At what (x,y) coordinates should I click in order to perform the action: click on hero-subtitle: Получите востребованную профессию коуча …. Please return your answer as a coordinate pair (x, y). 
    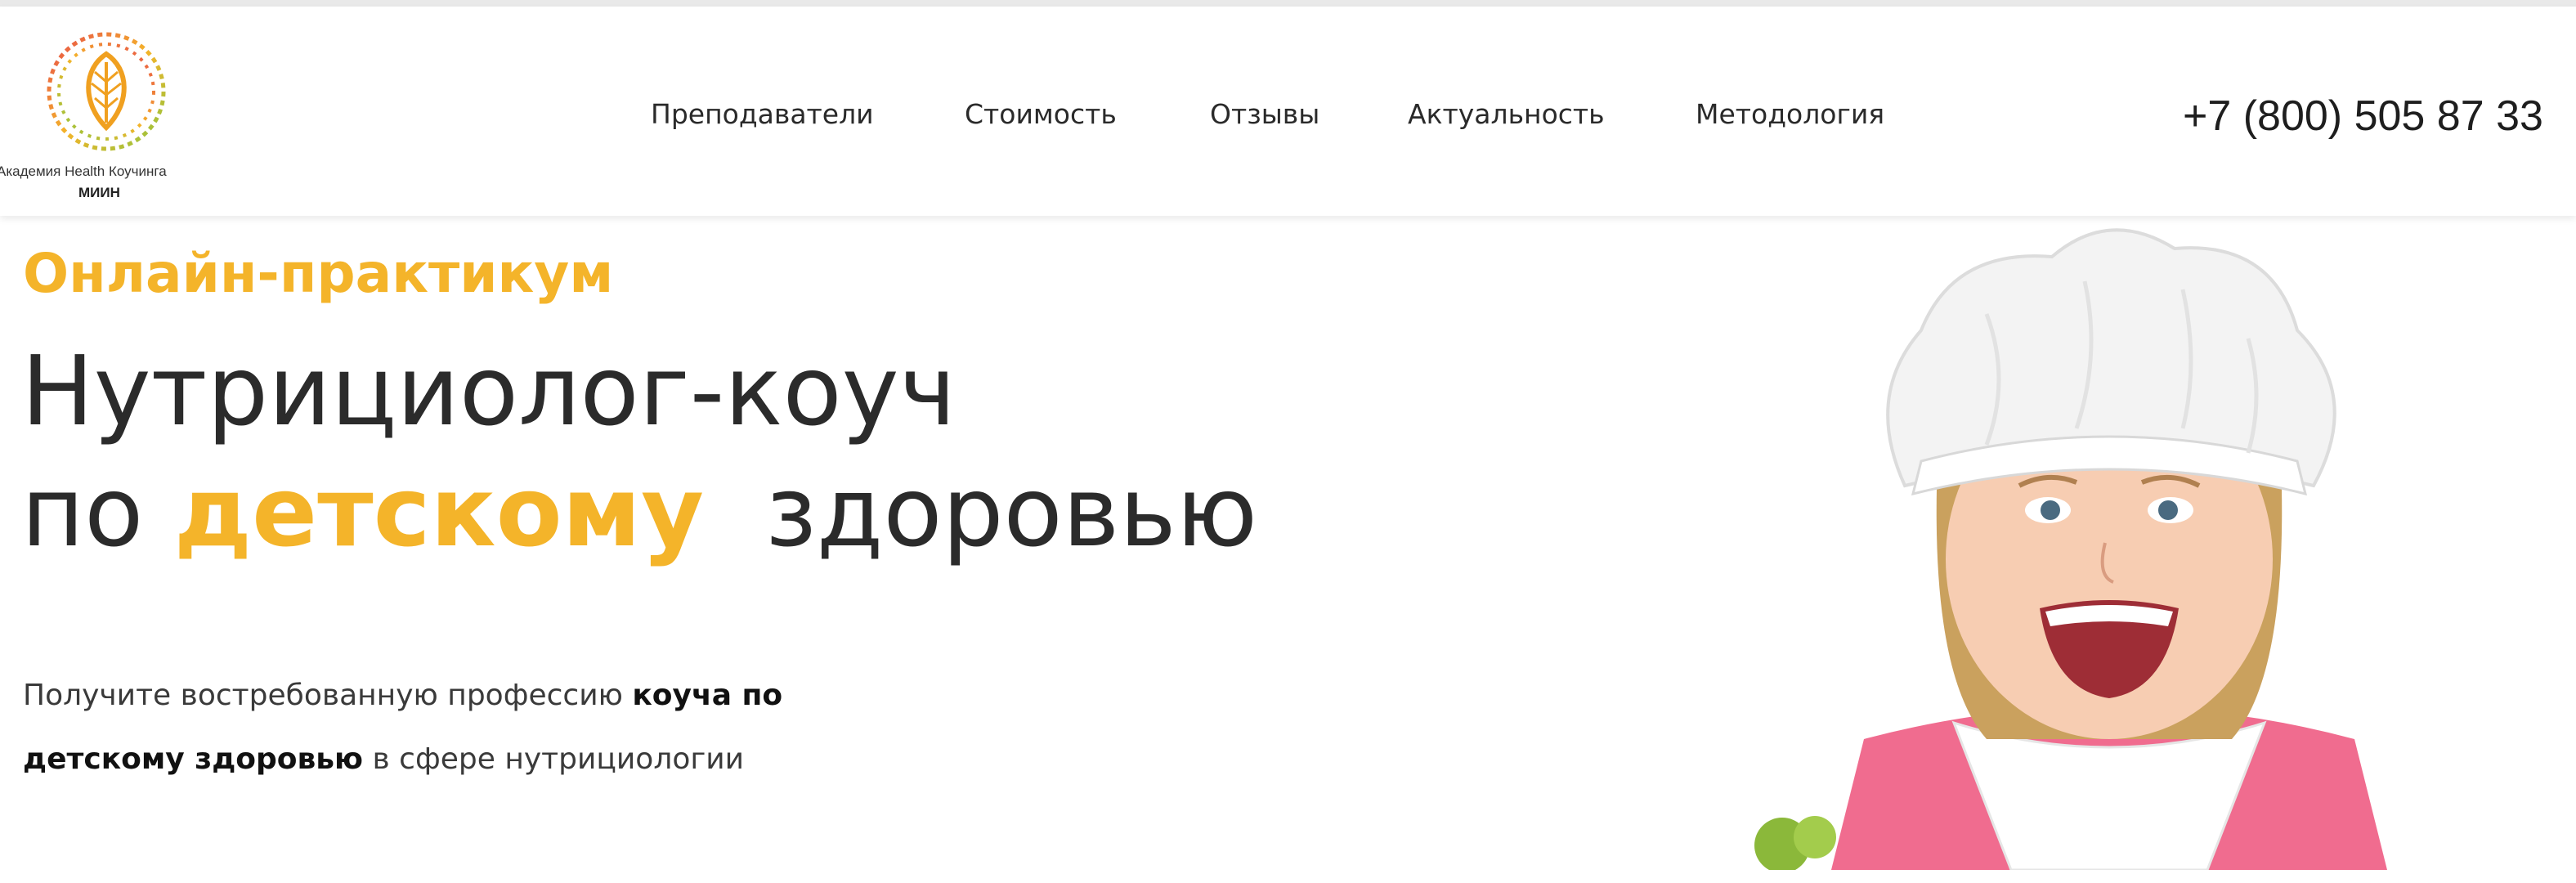
    Looking at the image, I should click on (472, 727).